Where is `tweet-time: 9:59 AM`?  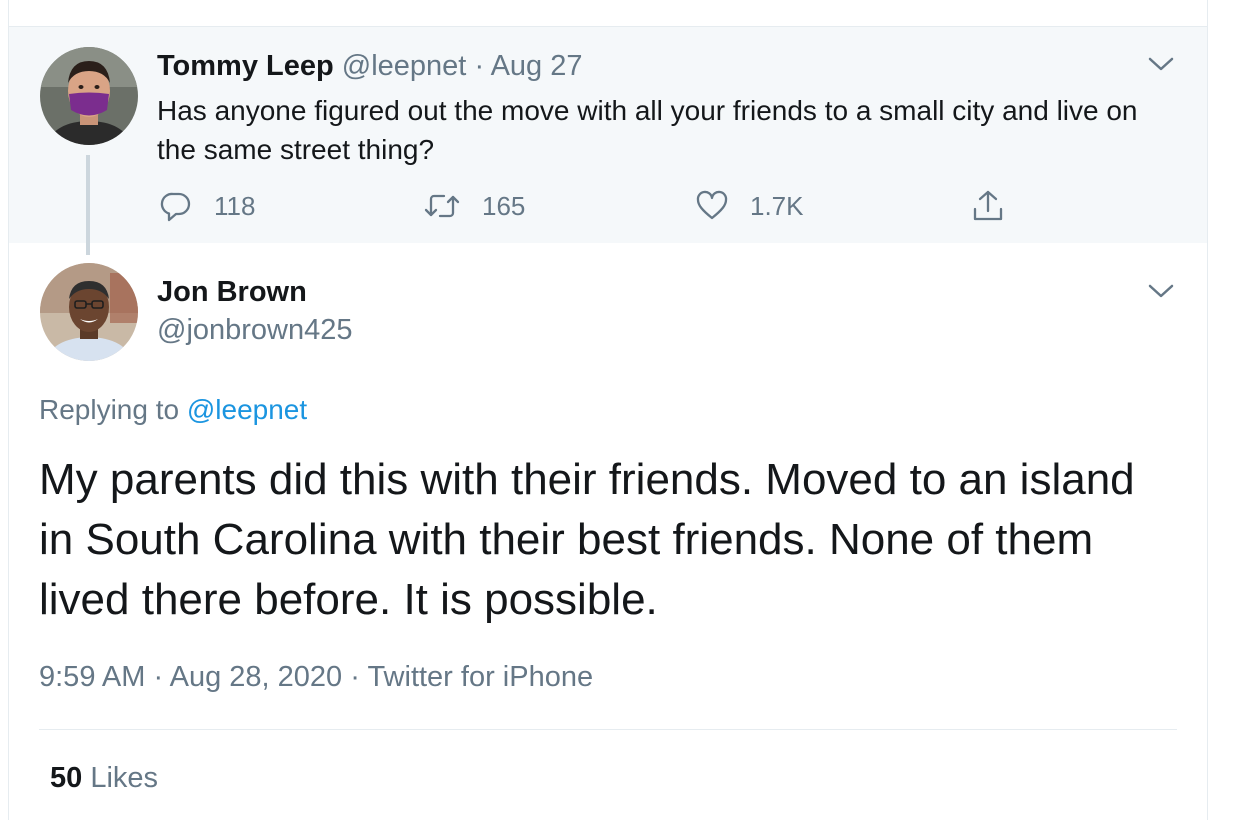 tweet-time: 9:59 AM is located at coordinates (92, 677).